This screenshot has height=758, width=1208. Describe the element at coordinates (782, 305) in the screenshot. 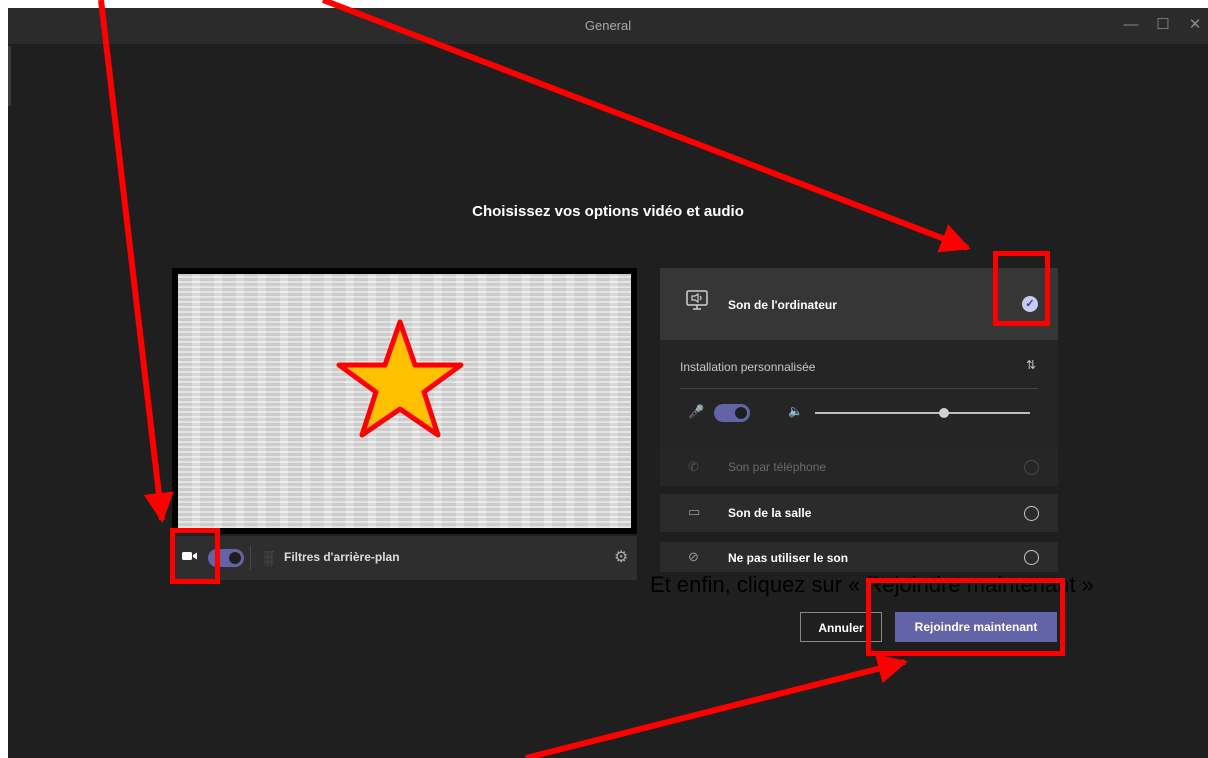

I see `computer-audio-label: Son de l'ordinateur` at that location.